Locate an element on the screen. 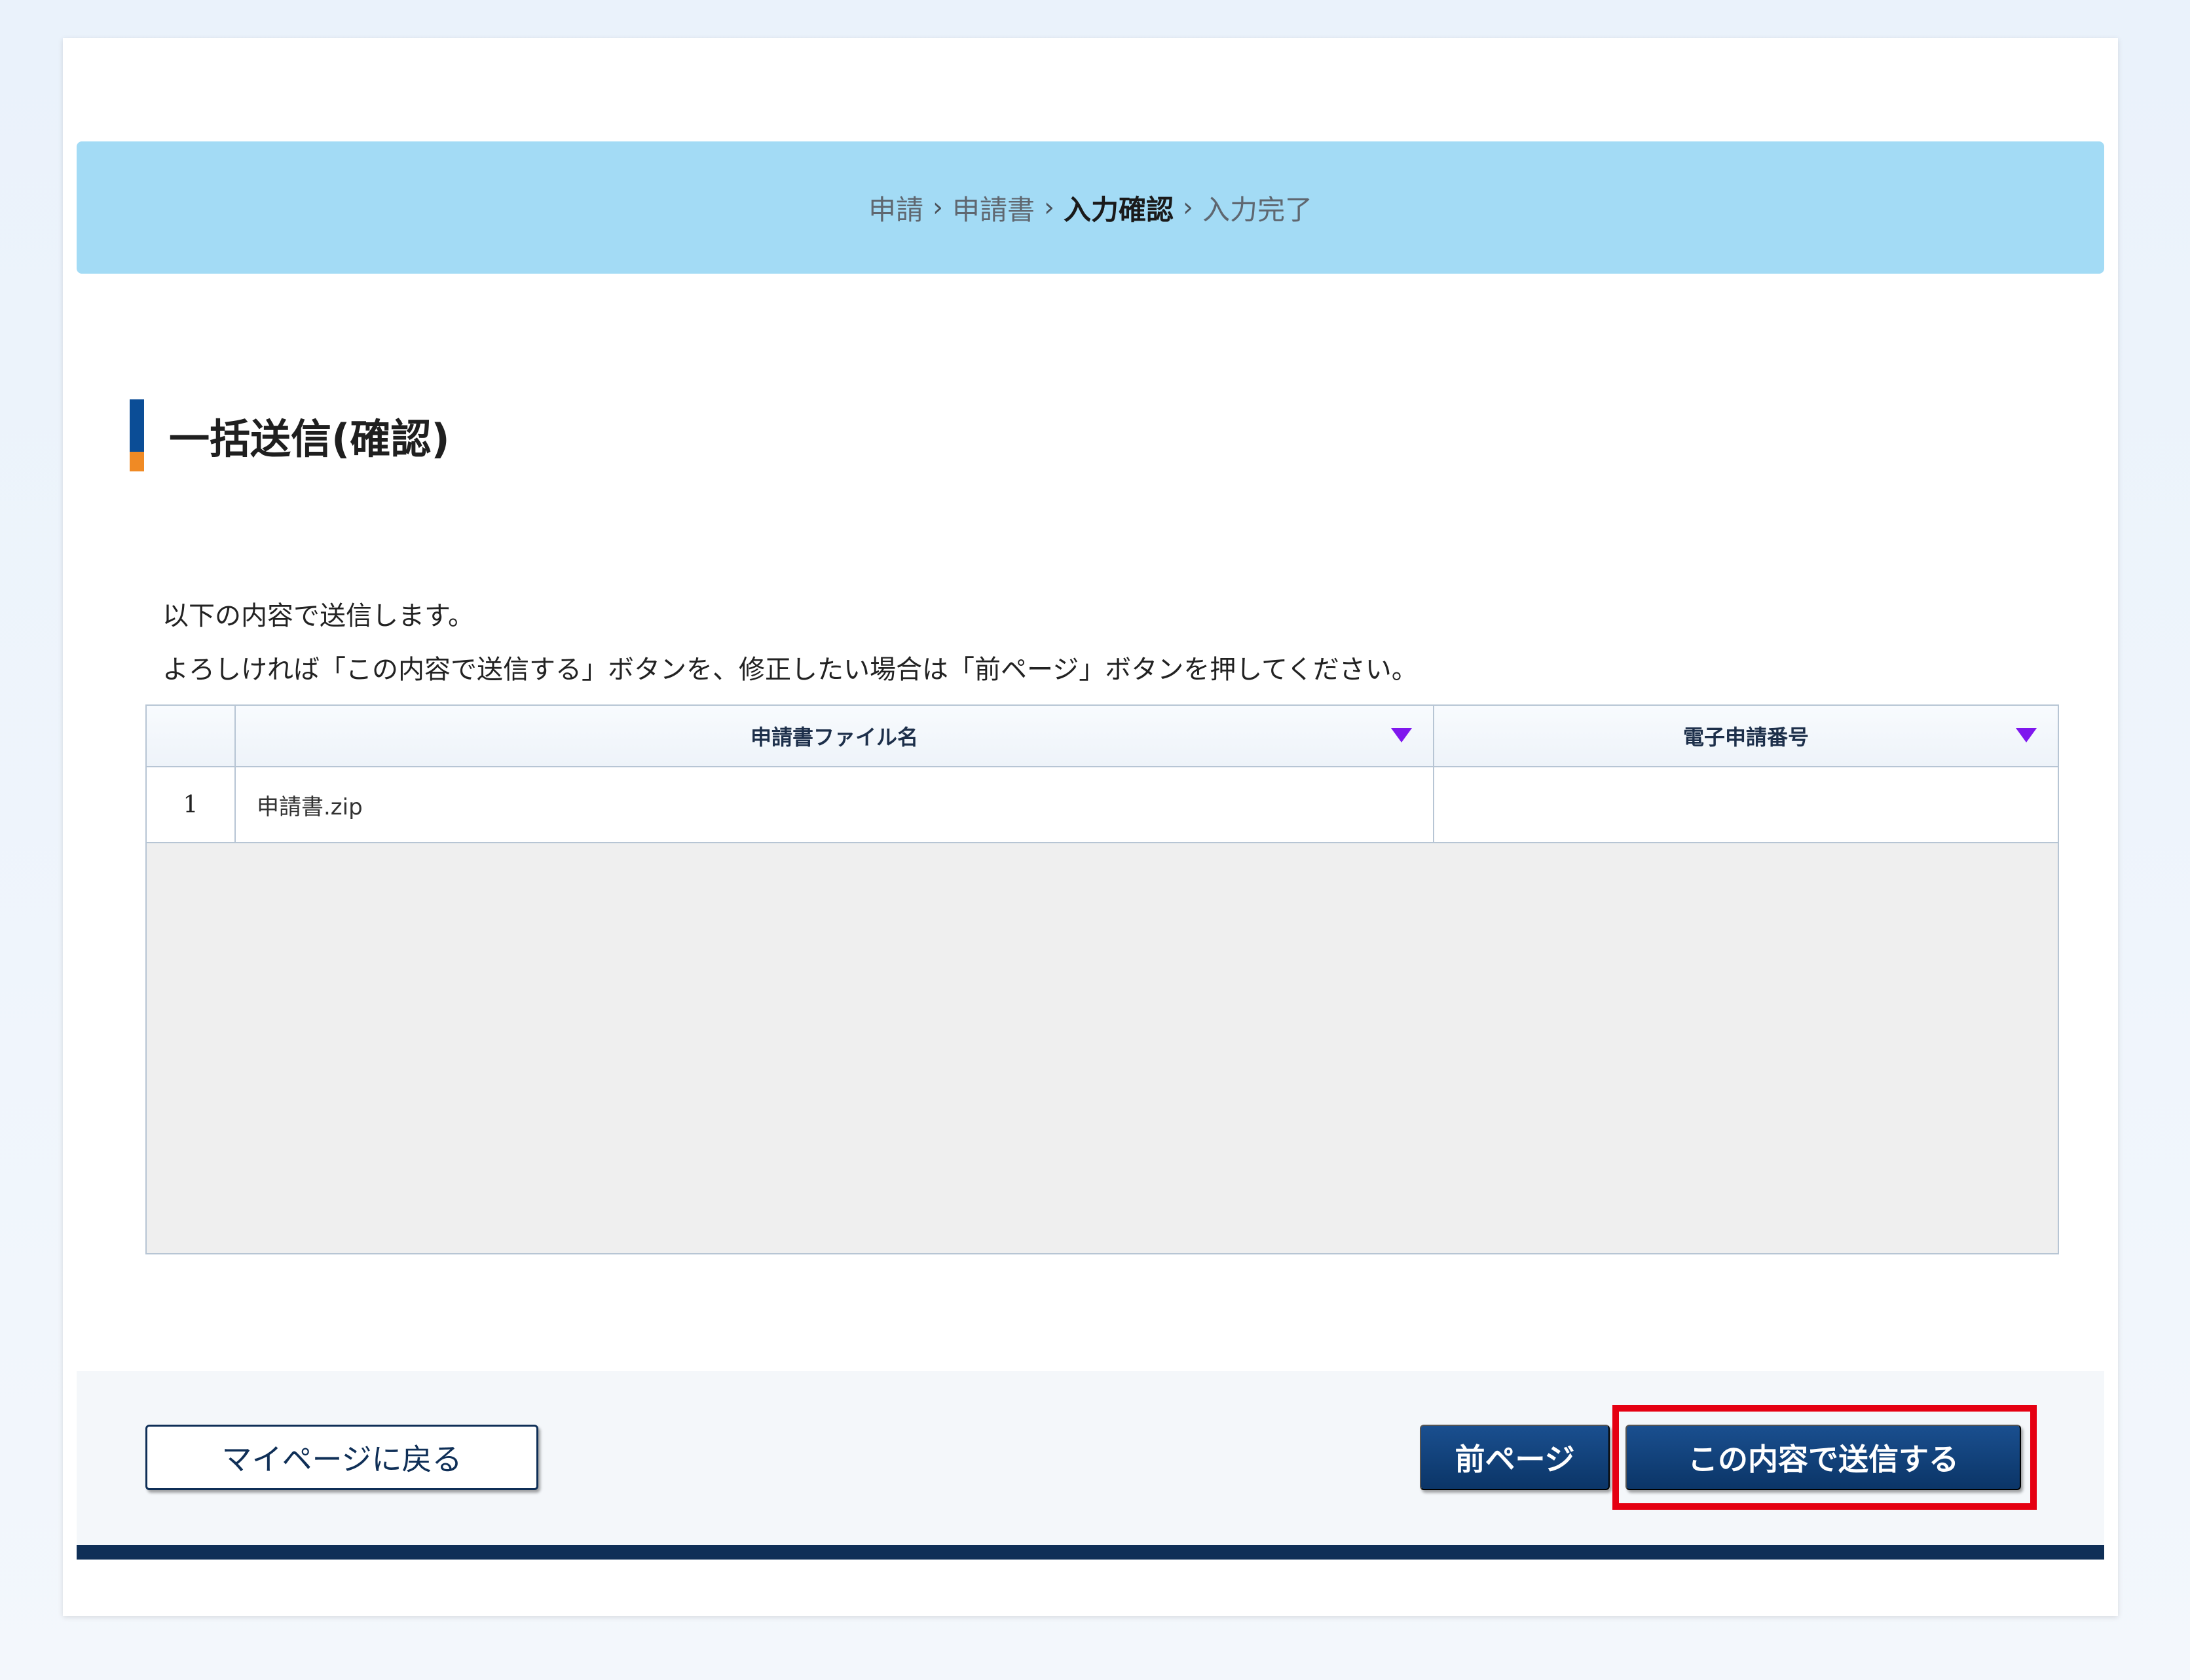  submit-button: この内容で送信する is located at coordinates (1823, 1457).